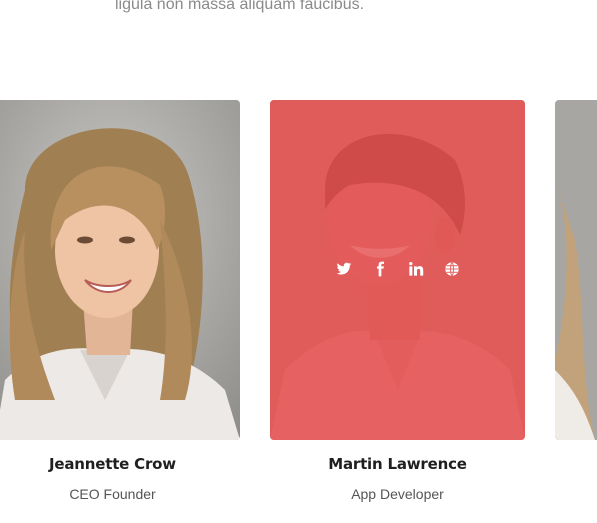  Describe the element at coordinates (416, 269) in the screenshot. I see `linkedin-icon` at that location.